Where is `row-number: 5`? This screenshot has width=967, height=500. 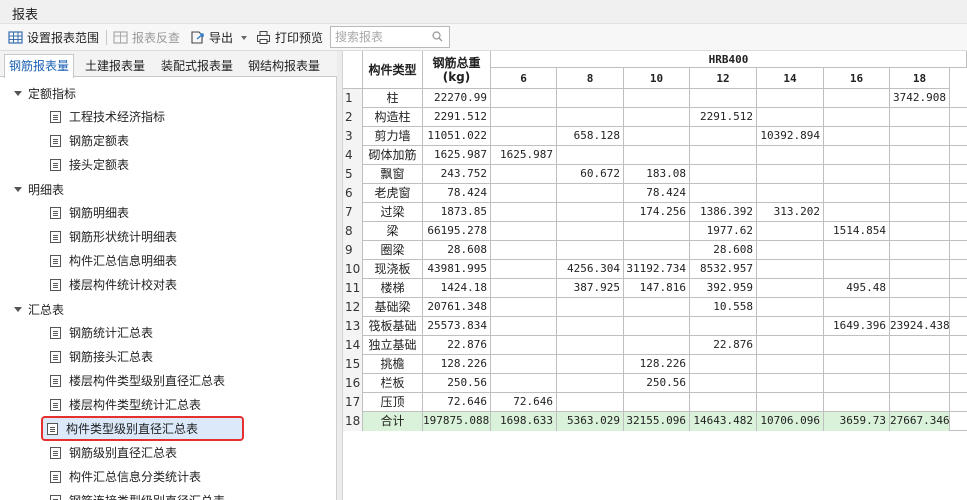
row-number: 5 is located at coordinates (353, 174).